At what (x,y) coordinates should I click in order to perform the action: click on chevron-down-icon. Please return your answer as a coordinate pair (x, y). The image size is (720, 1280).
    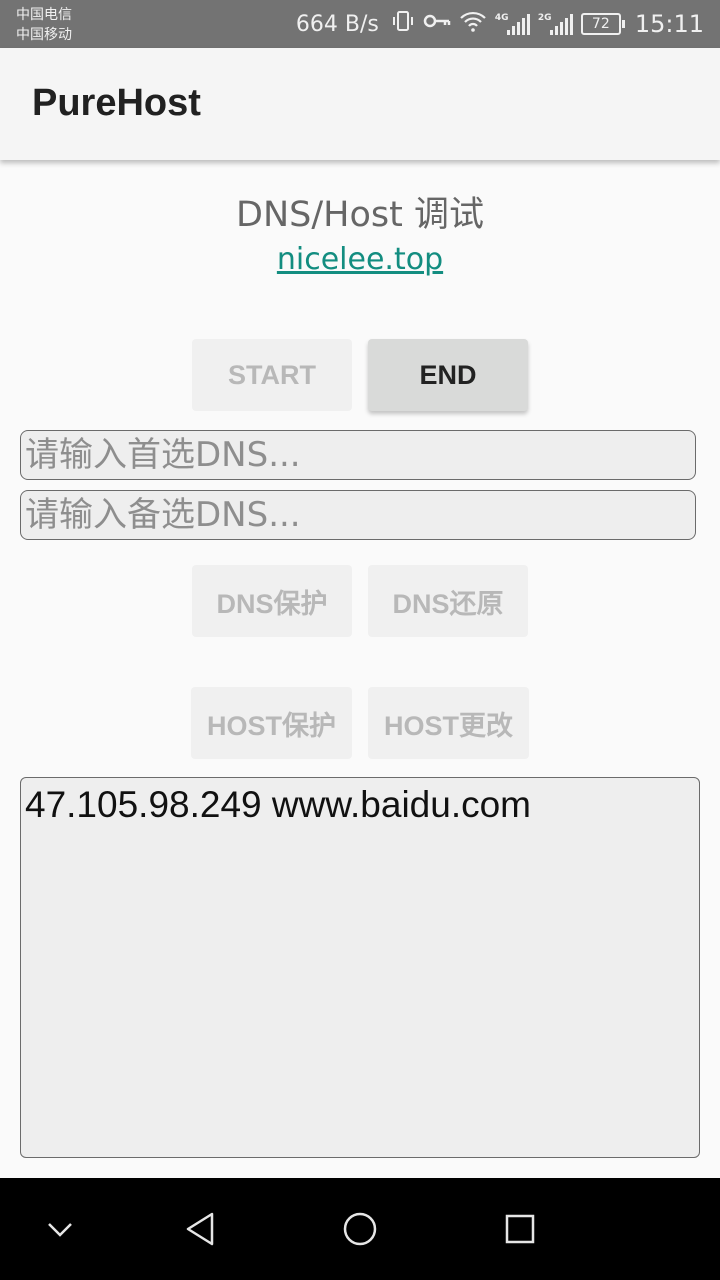
    Looking at the image, I should click on (60, 1229).